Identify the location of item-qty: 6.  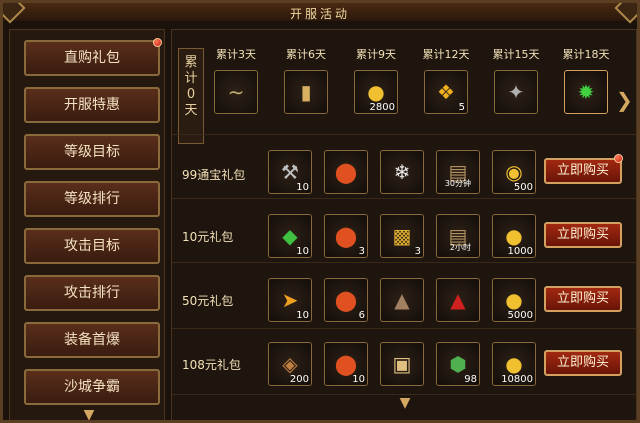
(361, 315).